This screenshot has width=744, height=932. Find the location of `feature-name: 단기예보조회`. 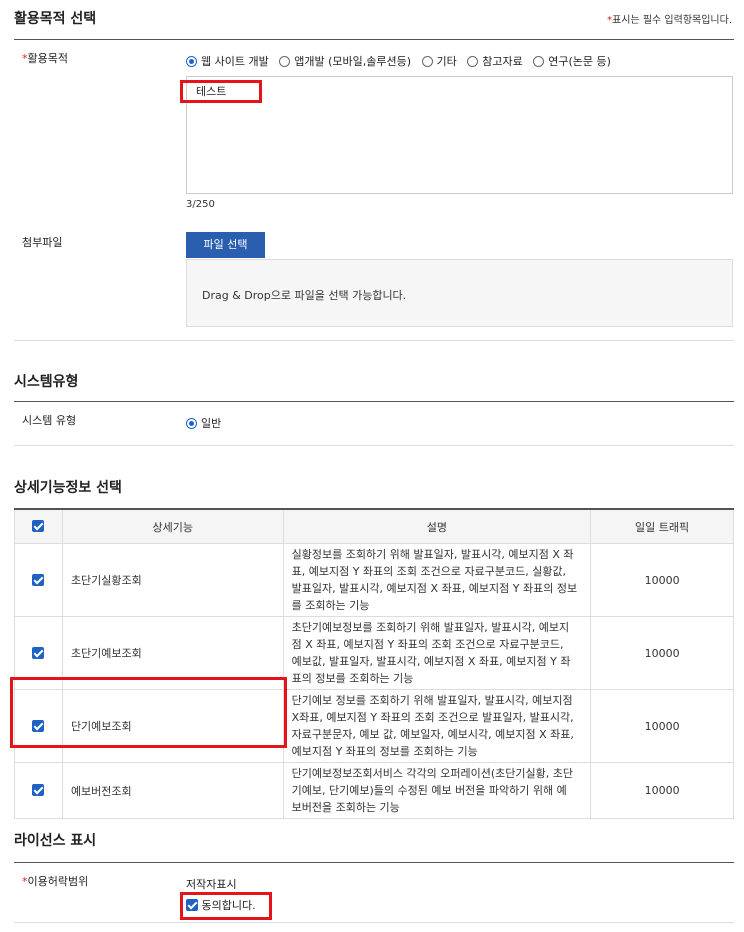

feature-name: 단기예보조회 is located at coordinates (172, 726).